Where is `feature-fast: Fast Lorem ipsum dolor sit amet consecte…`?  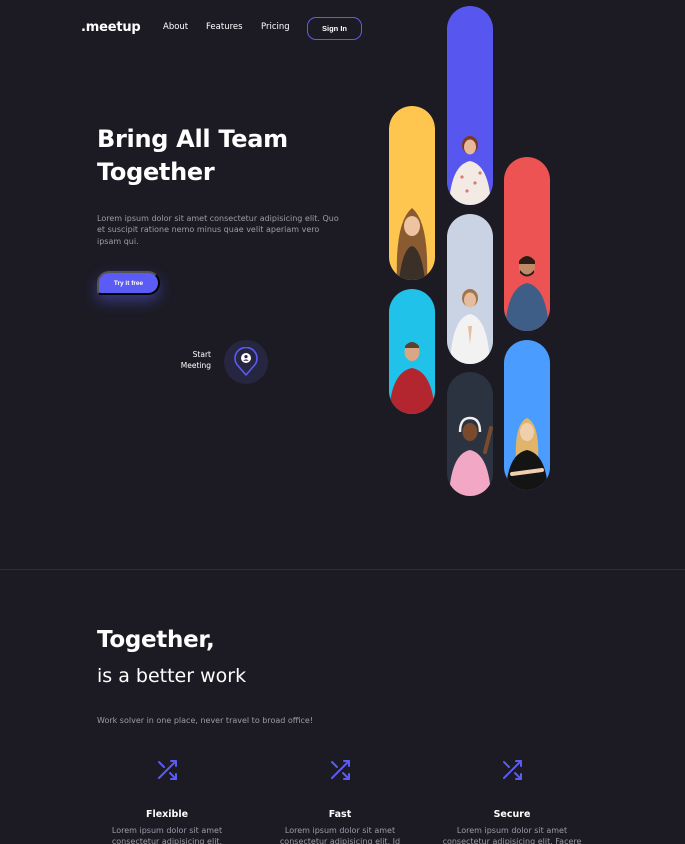
feature-fast: Fast Lorem ipsum dolor sit amet consecte… is located at coordinates (340, 801).